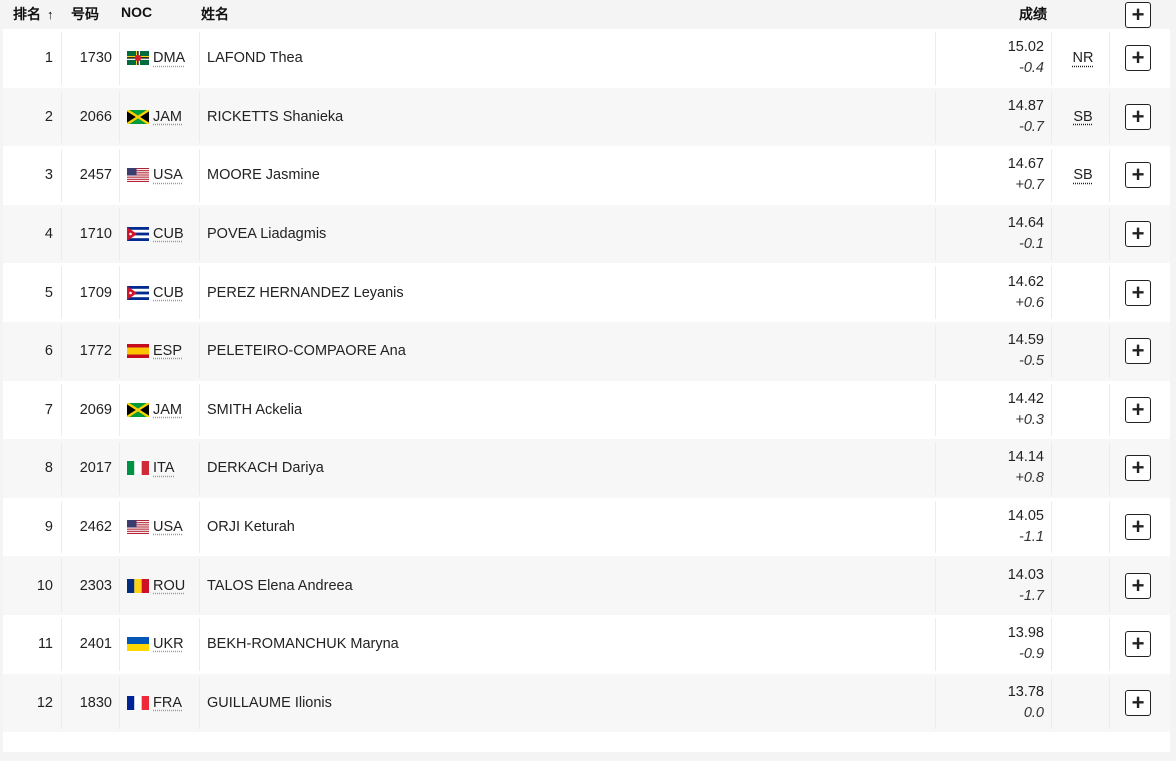  Describe the element at coordinates (991, 585) in the screenshot. I see `mark-cell: 14.03 -1.7` at that location.